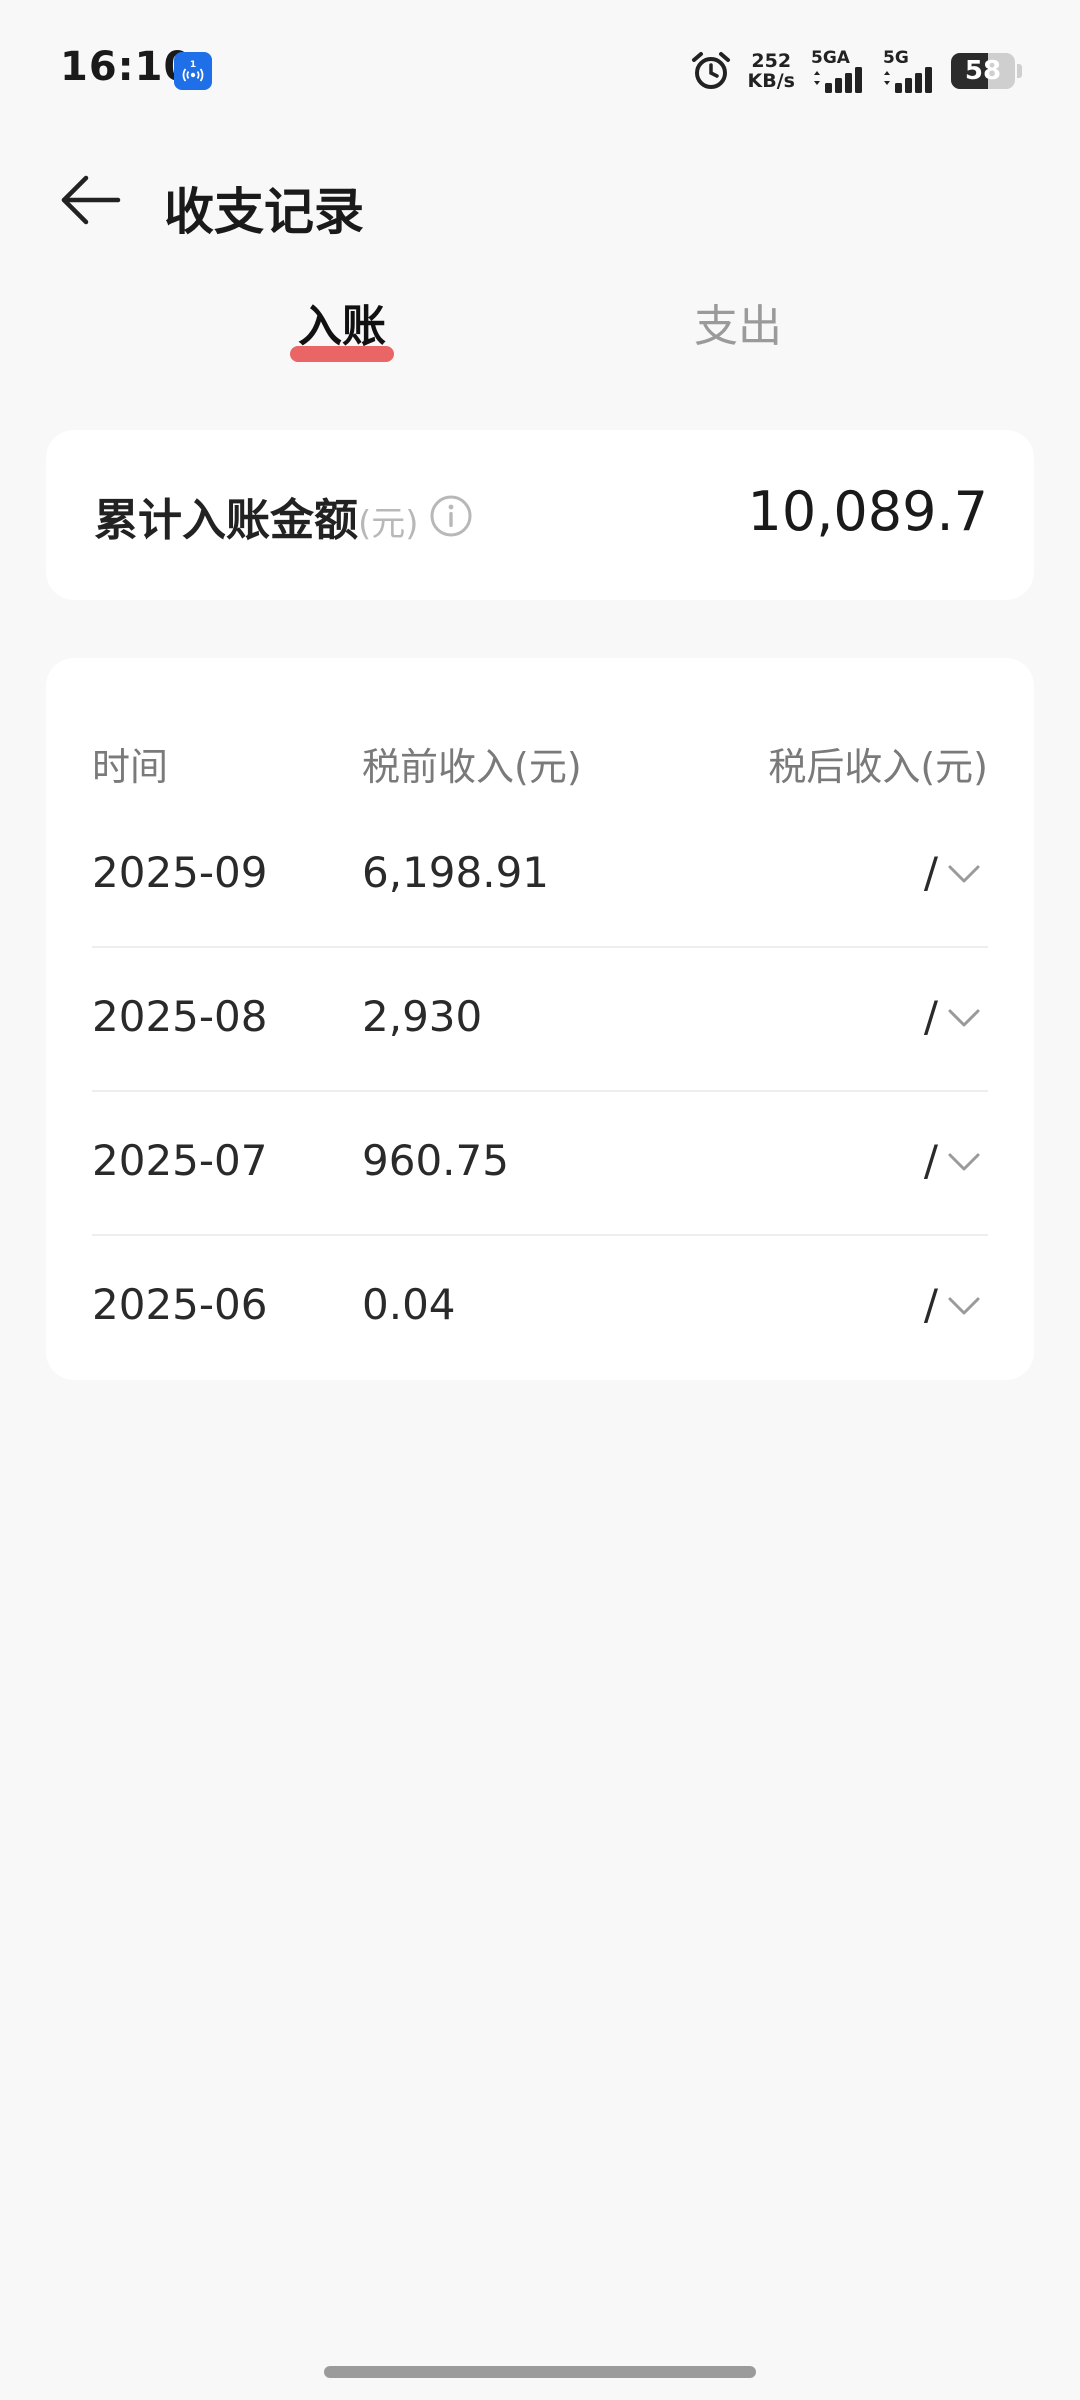 This screenshot has width=1080, height=2400. What do you see at coordinates (180, 1304) in the screenshot?
I see `row-date: 2025-06` at bounding box center [180, 1304].